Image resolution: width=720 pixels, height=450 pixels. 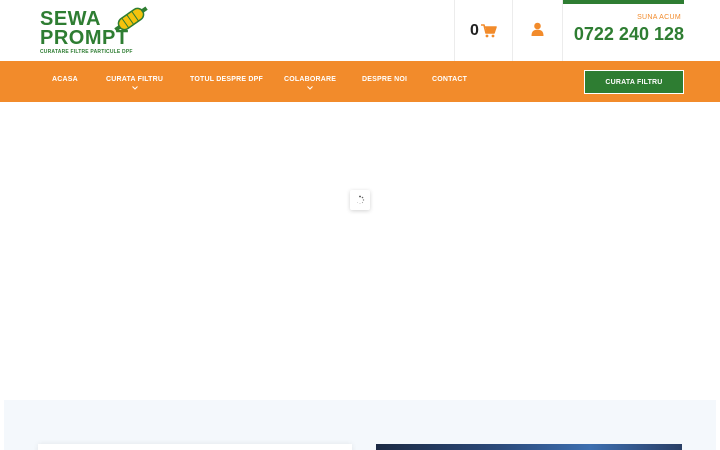 What do you see at coordinates (70, 19) in the screenshot?
I see `logo-text-line1: SEWA` at bounding box center [70, 19].